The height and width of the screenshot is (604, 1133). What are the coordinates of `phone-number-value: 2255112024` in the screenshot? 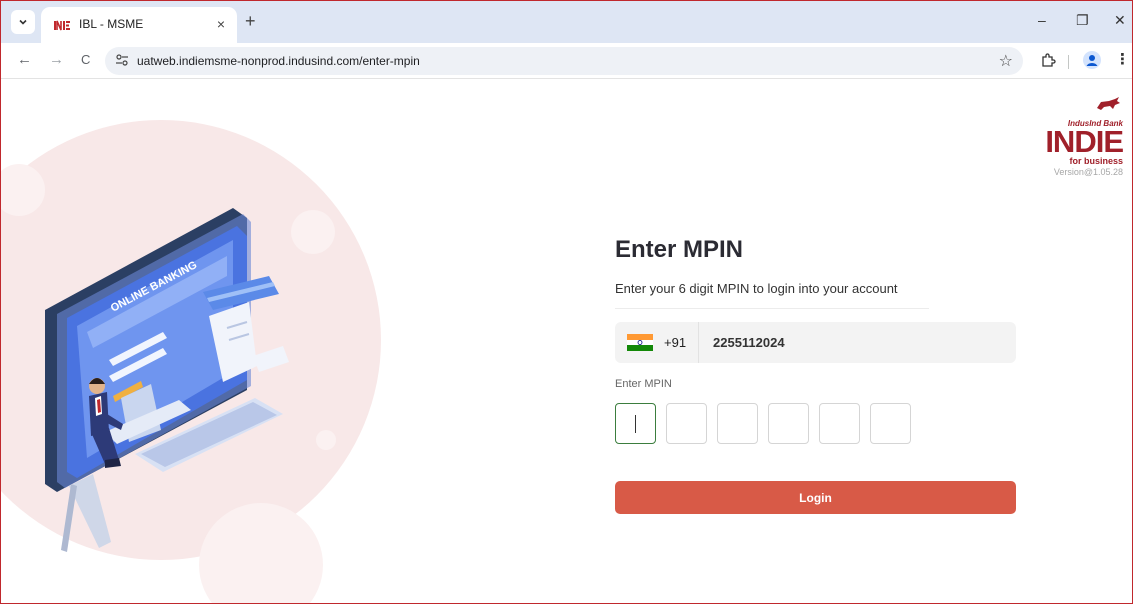 It's located at (749, 342).